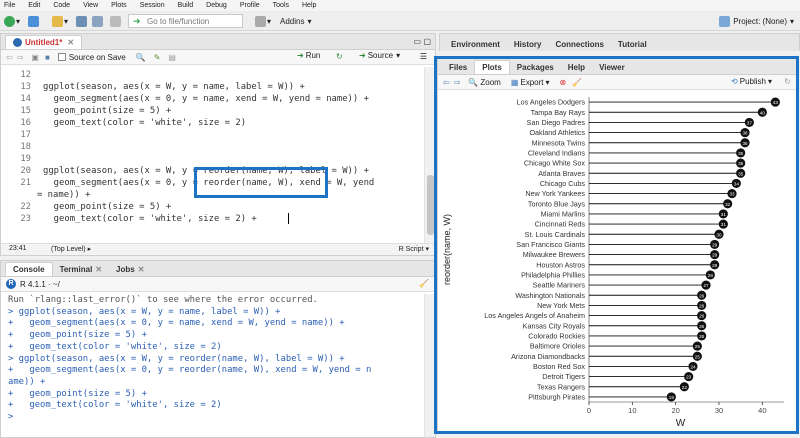  I want to click on goto-file-input: ➜ Go to file/function, so click(185, 21).